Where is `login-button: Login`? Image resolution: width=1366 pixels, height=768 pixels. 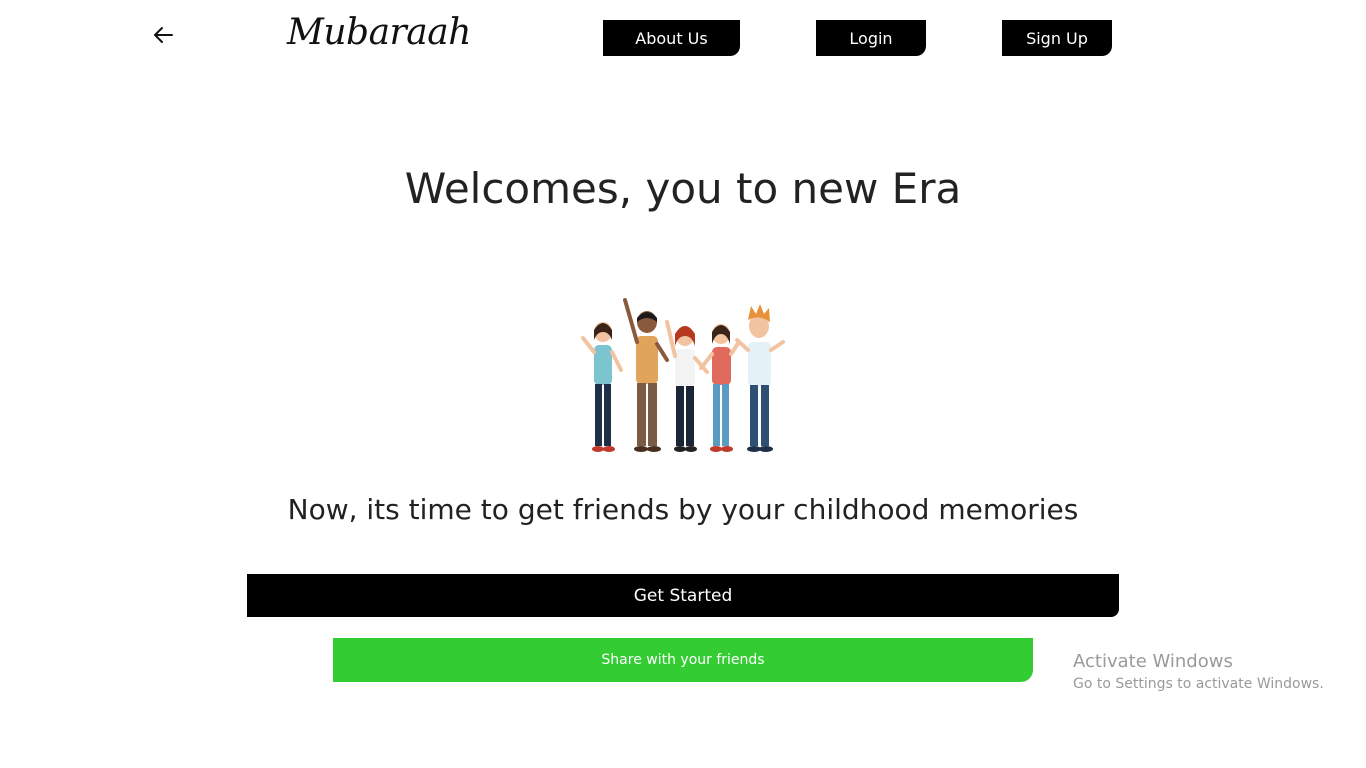
login-button: Login is located at coordinates (871, 38).